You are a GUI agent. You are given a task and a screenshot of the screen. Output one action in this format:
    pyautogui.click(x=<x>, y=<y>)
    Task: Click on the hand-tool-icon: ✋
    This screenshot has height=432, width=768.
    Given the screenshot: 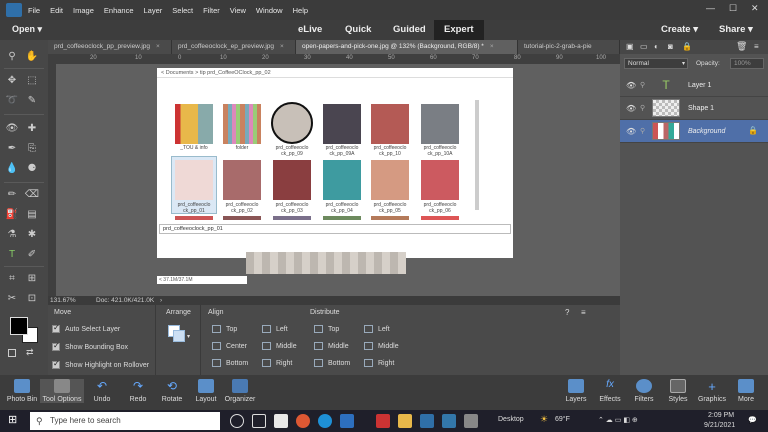 What is the action you would take?
    pyautogui.click(x=32, y=56)
    